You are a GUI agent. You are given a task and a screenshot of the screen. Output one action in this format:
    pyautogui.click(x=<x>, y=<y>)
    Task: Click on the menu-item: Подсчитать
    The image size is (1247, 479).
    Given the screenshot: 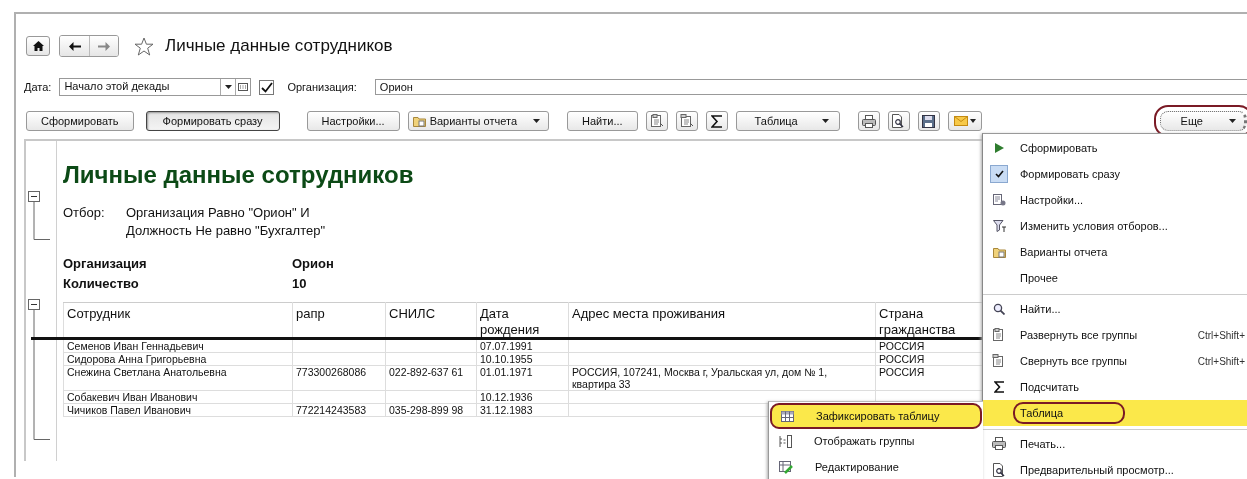 What is the action you would take?
    pyautogui.click(x=1115, y=387)
    